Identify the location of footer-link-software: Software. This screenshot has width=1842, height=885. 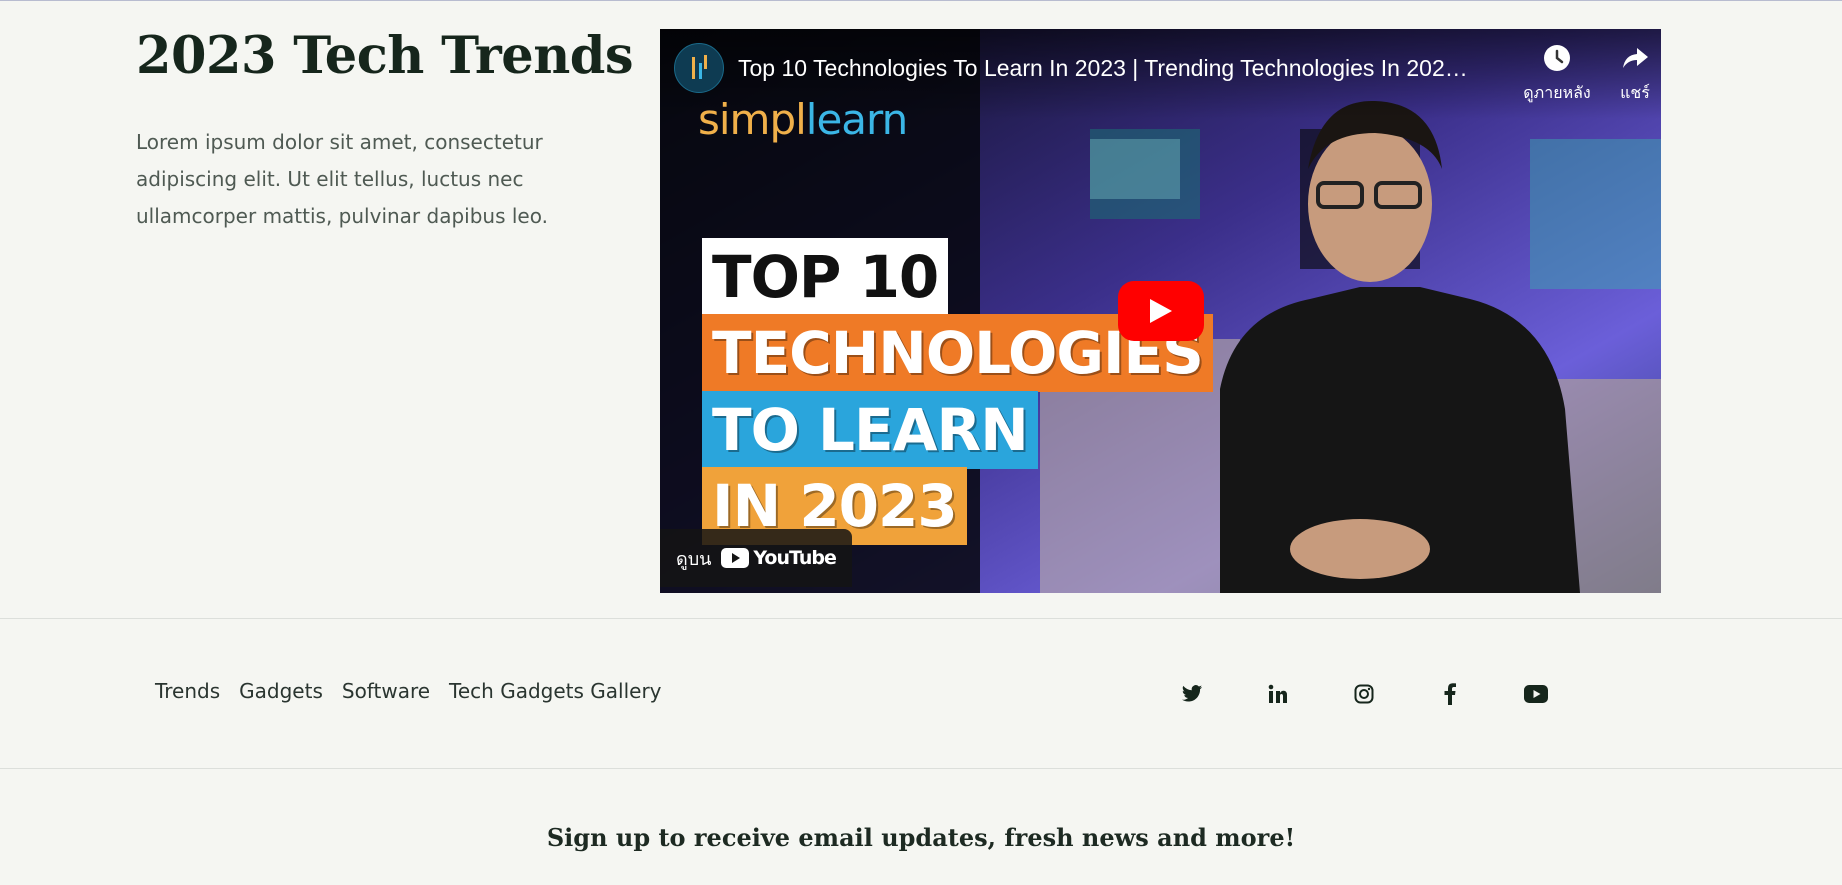
(386, 691).